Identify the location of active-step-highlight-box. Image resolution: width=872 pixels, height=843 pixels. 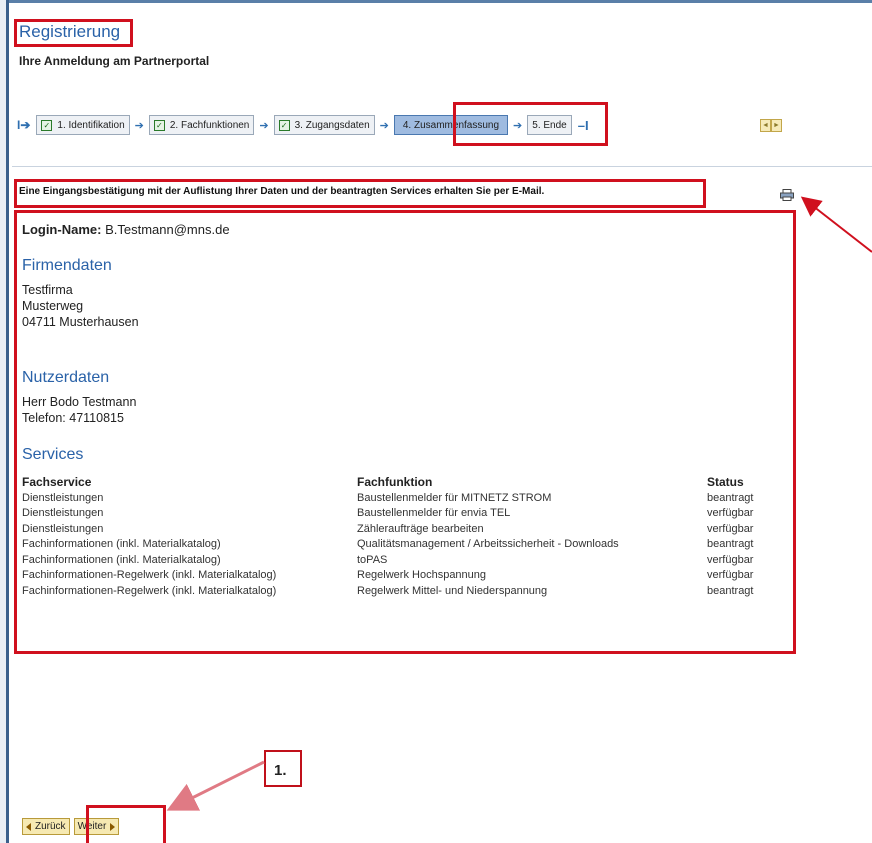
(530, 124).